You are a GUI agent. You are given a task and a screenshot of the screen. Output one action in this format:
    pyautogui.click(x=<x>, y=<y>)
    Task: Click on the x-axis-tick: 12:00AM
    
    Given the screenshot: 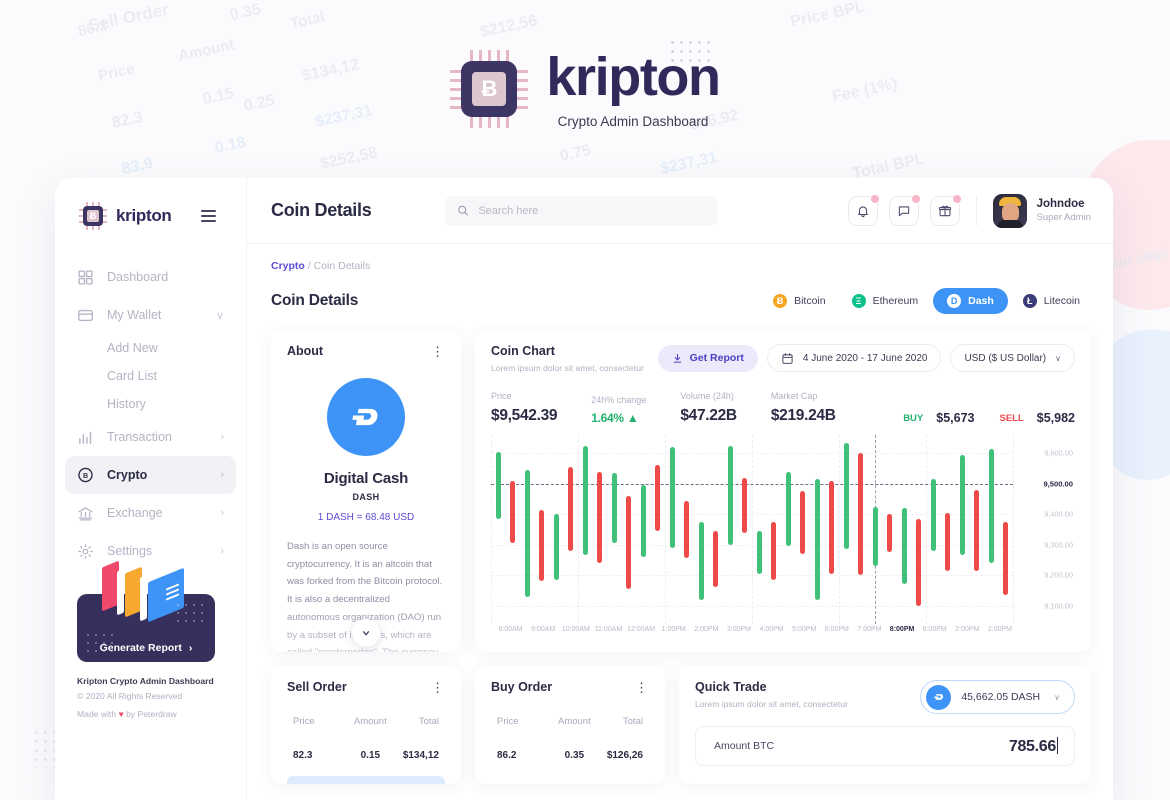 What is the action you would take?
    pyautogui.click(x=641, y=629)
    